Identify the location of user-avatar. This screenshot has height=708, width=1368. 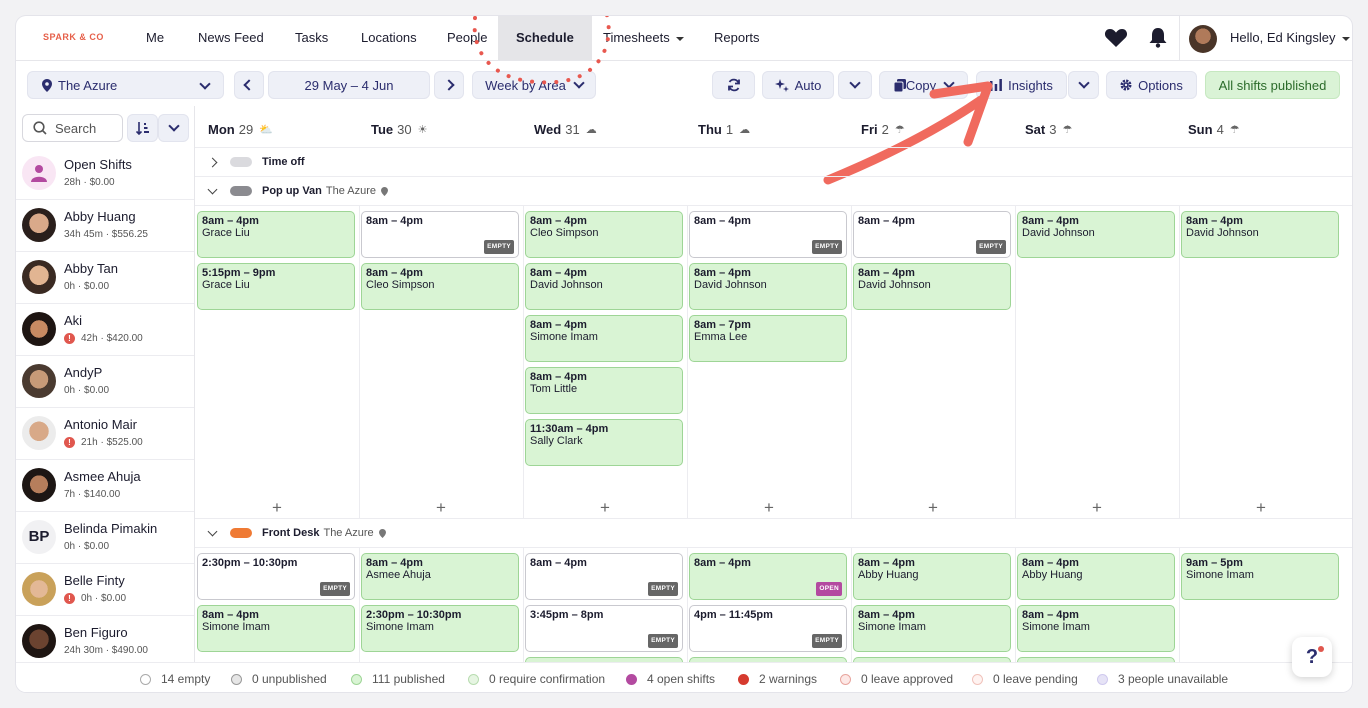
(1203, 39).